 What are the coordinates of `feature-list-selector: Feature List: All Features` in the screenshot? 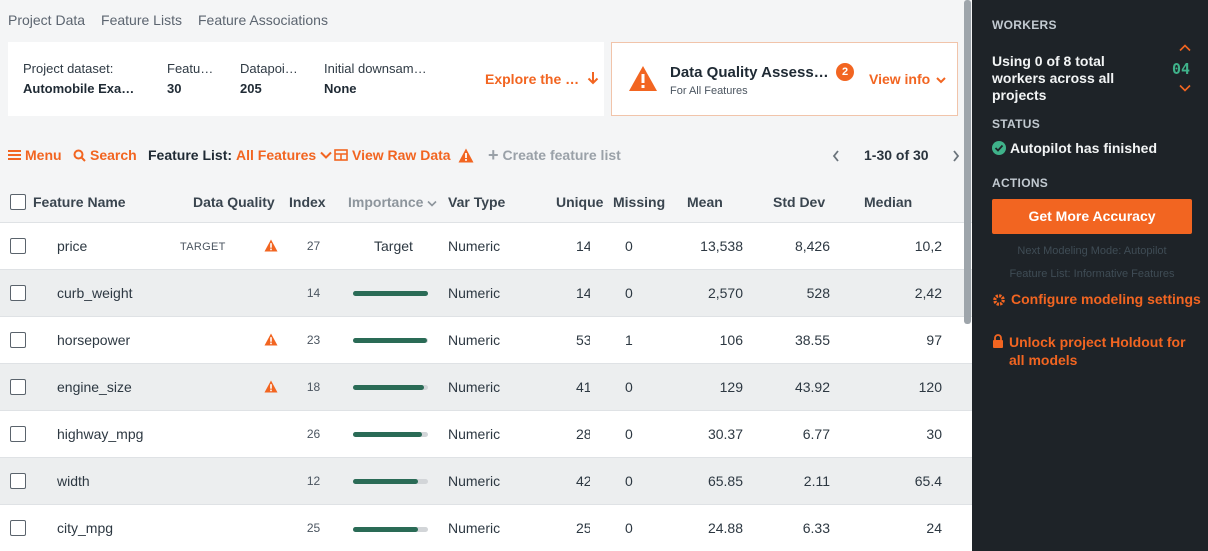 It's located at (240, 155).